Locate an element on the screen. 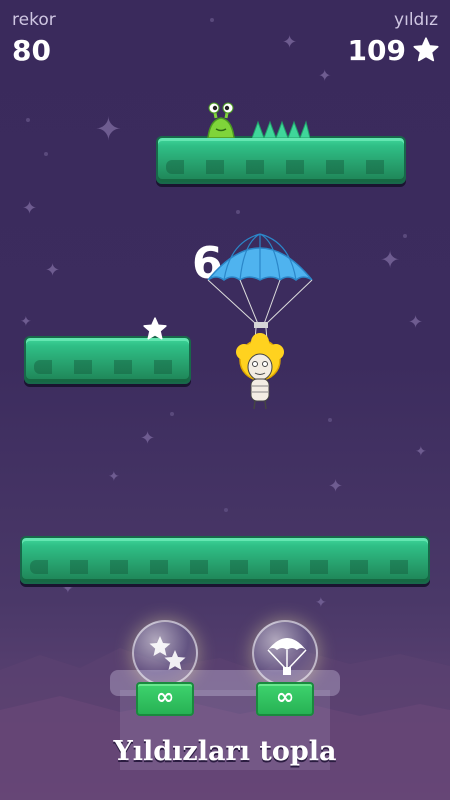 The image size is (450, 800). platform-top is located at coordinates (281, 160).